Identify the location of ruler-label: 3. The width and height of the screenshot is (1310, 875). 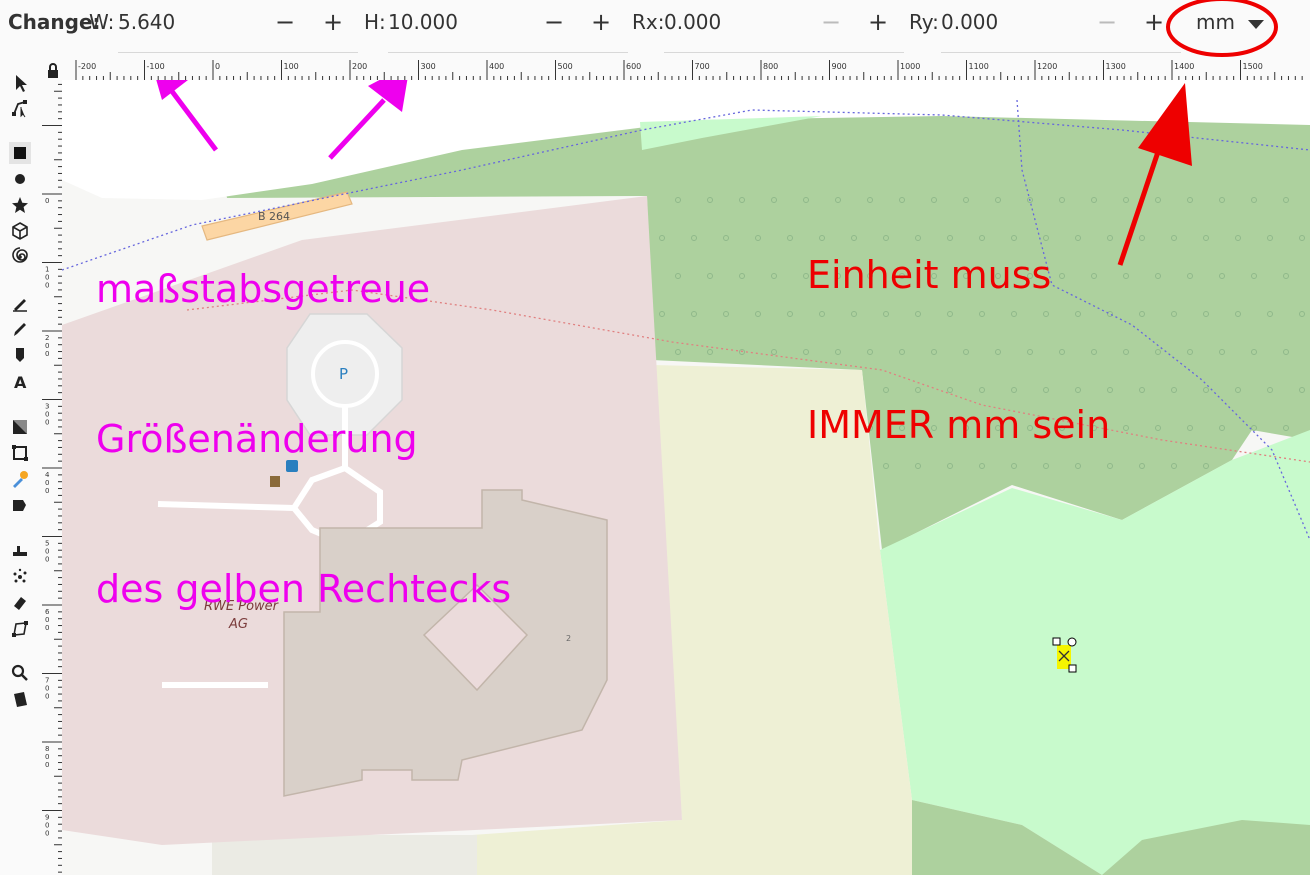
(47, 407).